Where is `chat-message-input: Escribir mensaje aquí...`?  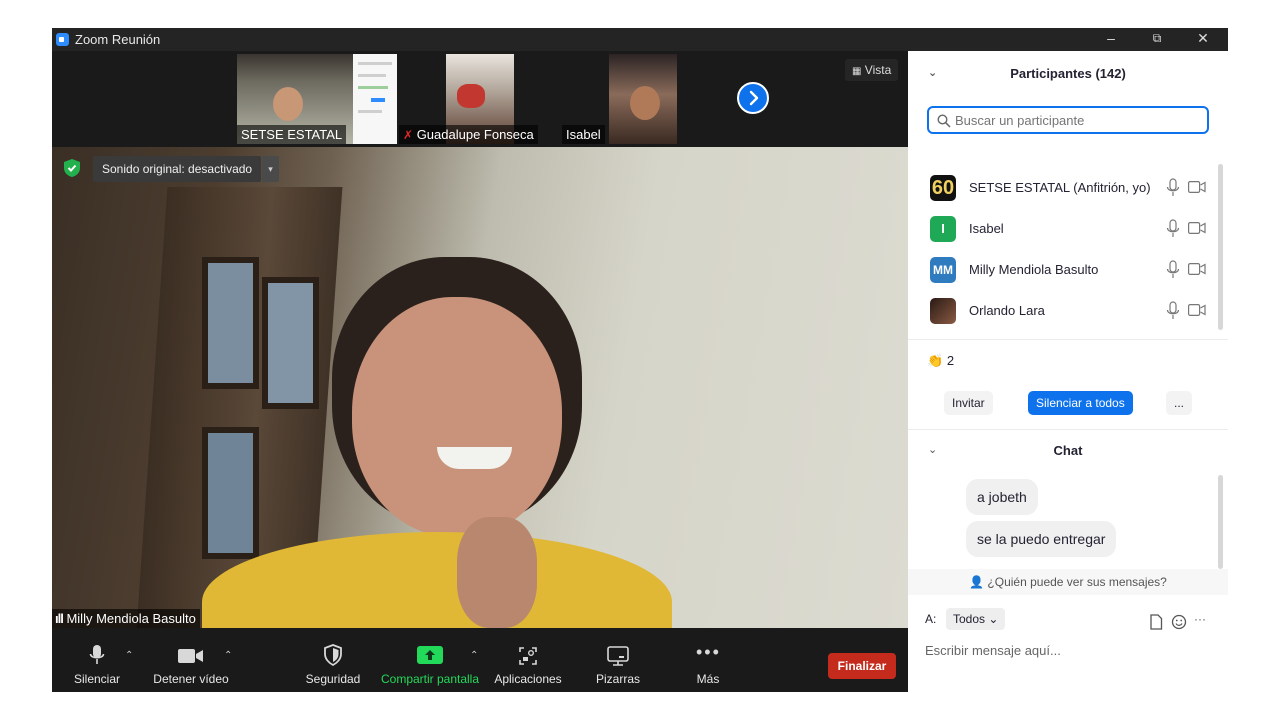
chat-message-input: Escribir mensaje aquí... is located at coordinates (1070, 652).